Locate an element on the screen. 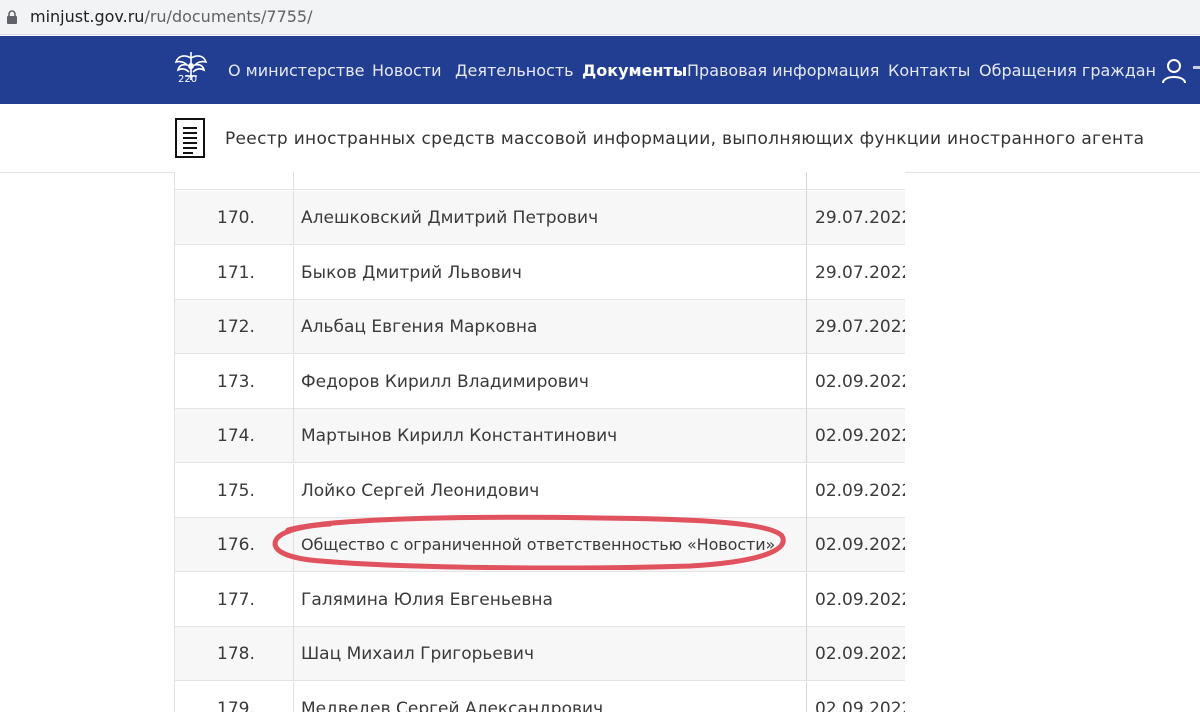 Image resolution: width=1200 pixels, height=712 pixels. nav-item-news: Новости is located at coordinates (407, 71).